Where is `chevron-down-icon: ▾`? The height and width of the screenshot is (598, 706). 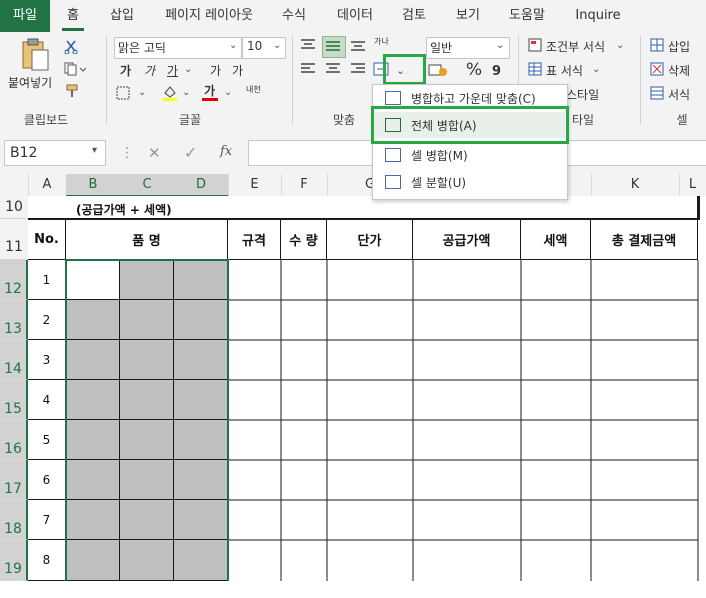 chevron-down-icon: ▾ is located at coordinates (94, 150).